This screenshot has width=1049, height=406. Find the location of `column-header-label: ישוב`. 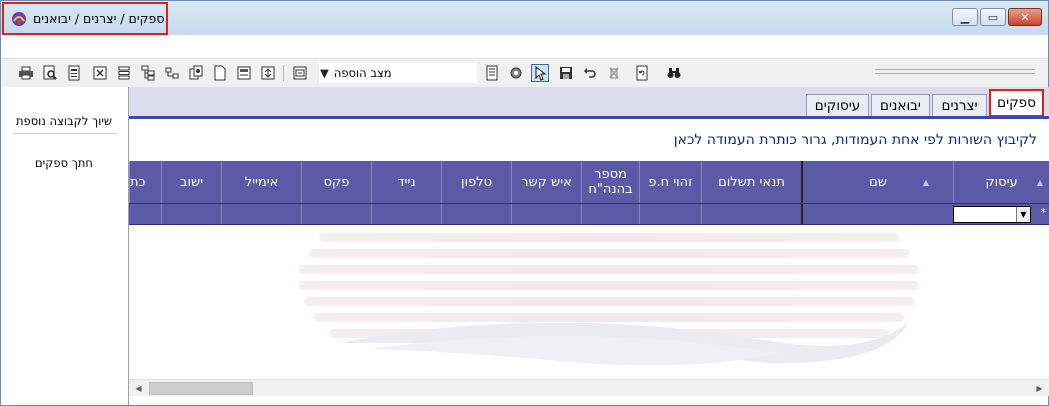

column-header-label: ישוב is located at coordinates (191, 182).